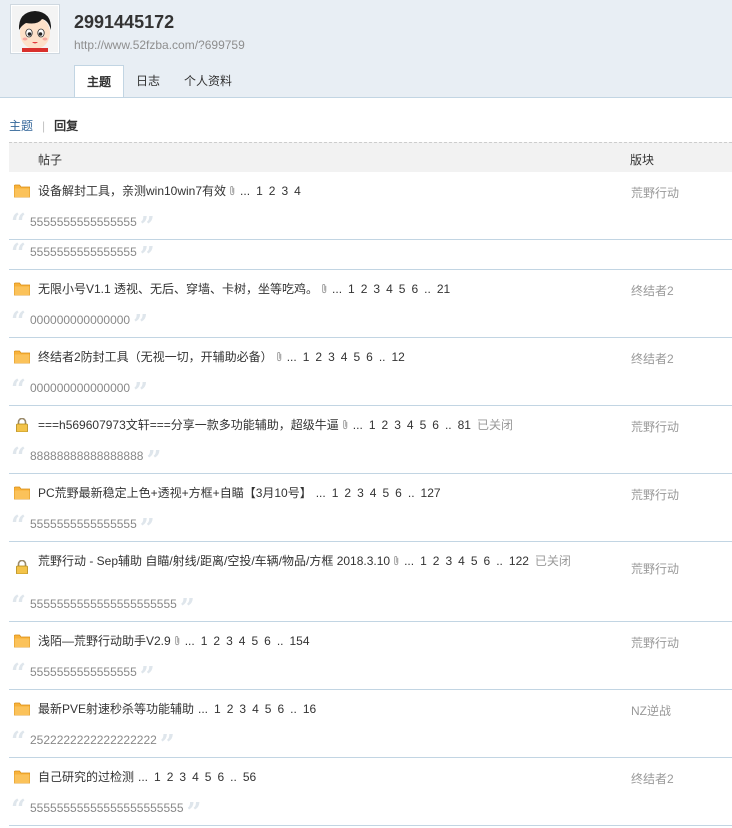  Describe the element at coordinates (188, 425) in the screenshot. I see `thread-title-link: ===h569607973文轩===分享一款多功能辅助，超级牛逼` at that location.